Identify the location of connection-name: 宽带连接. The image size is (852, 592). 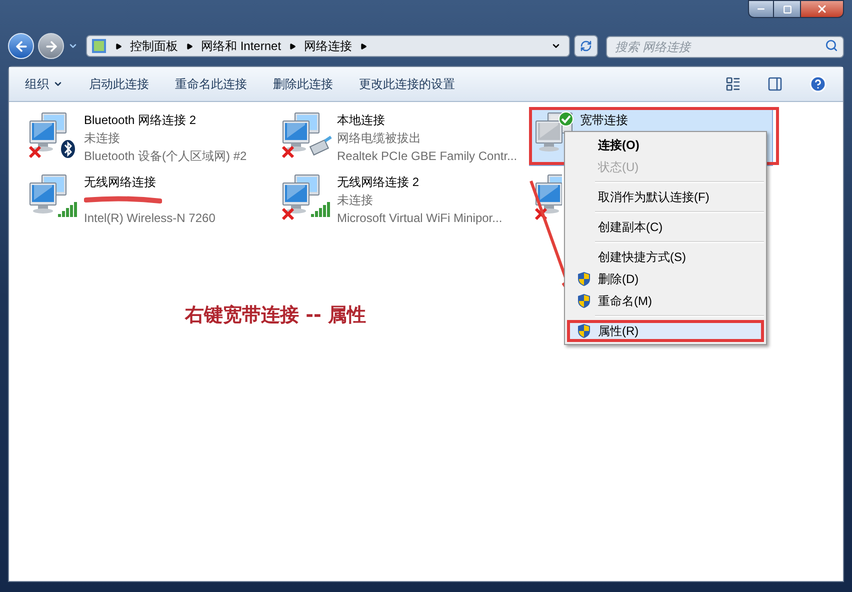
(604, 120).